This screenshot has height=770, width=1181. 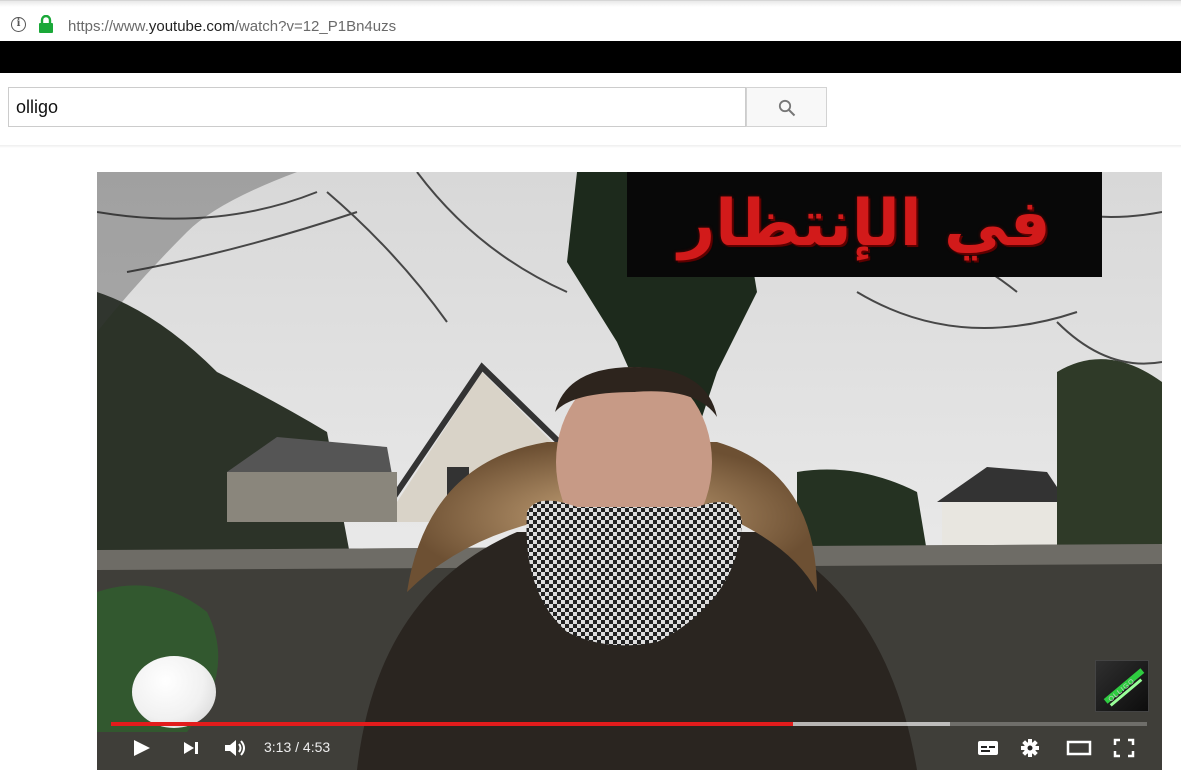 What do you see at coordinates (46, 24) in the screenshot?
I see `lock-icon` at bounding box center [46, 24].